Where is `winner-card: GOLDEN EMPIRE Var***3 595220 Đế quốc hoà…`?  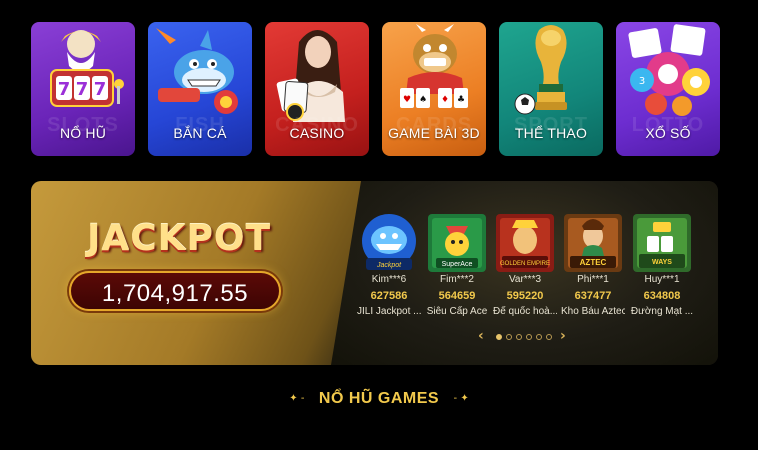
winner-card: GOLDEN EMPIRE Var***3 595220 Đế quốc hoà… is located at coordinates (525, 266).